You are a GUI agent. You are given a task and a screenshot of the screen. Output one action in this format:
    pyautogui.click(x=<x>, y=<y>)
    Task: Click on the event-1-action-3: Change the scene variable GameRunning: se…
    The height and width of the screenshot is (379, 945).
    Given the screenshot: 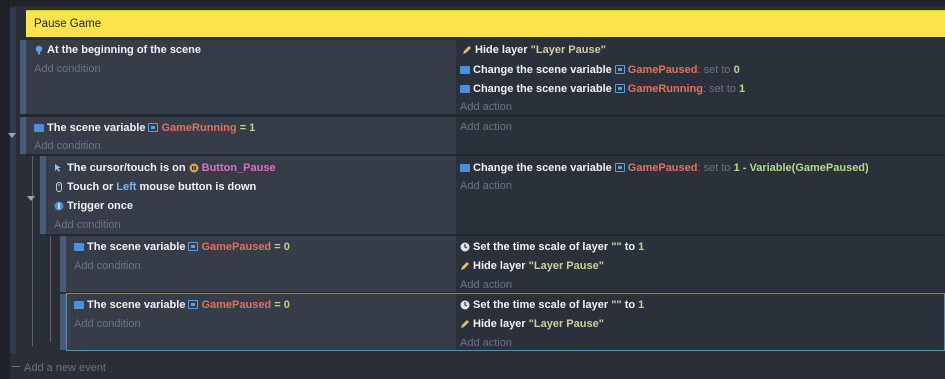 What is the action you would take?
    pyautogui.click(x=602, y=89)
    